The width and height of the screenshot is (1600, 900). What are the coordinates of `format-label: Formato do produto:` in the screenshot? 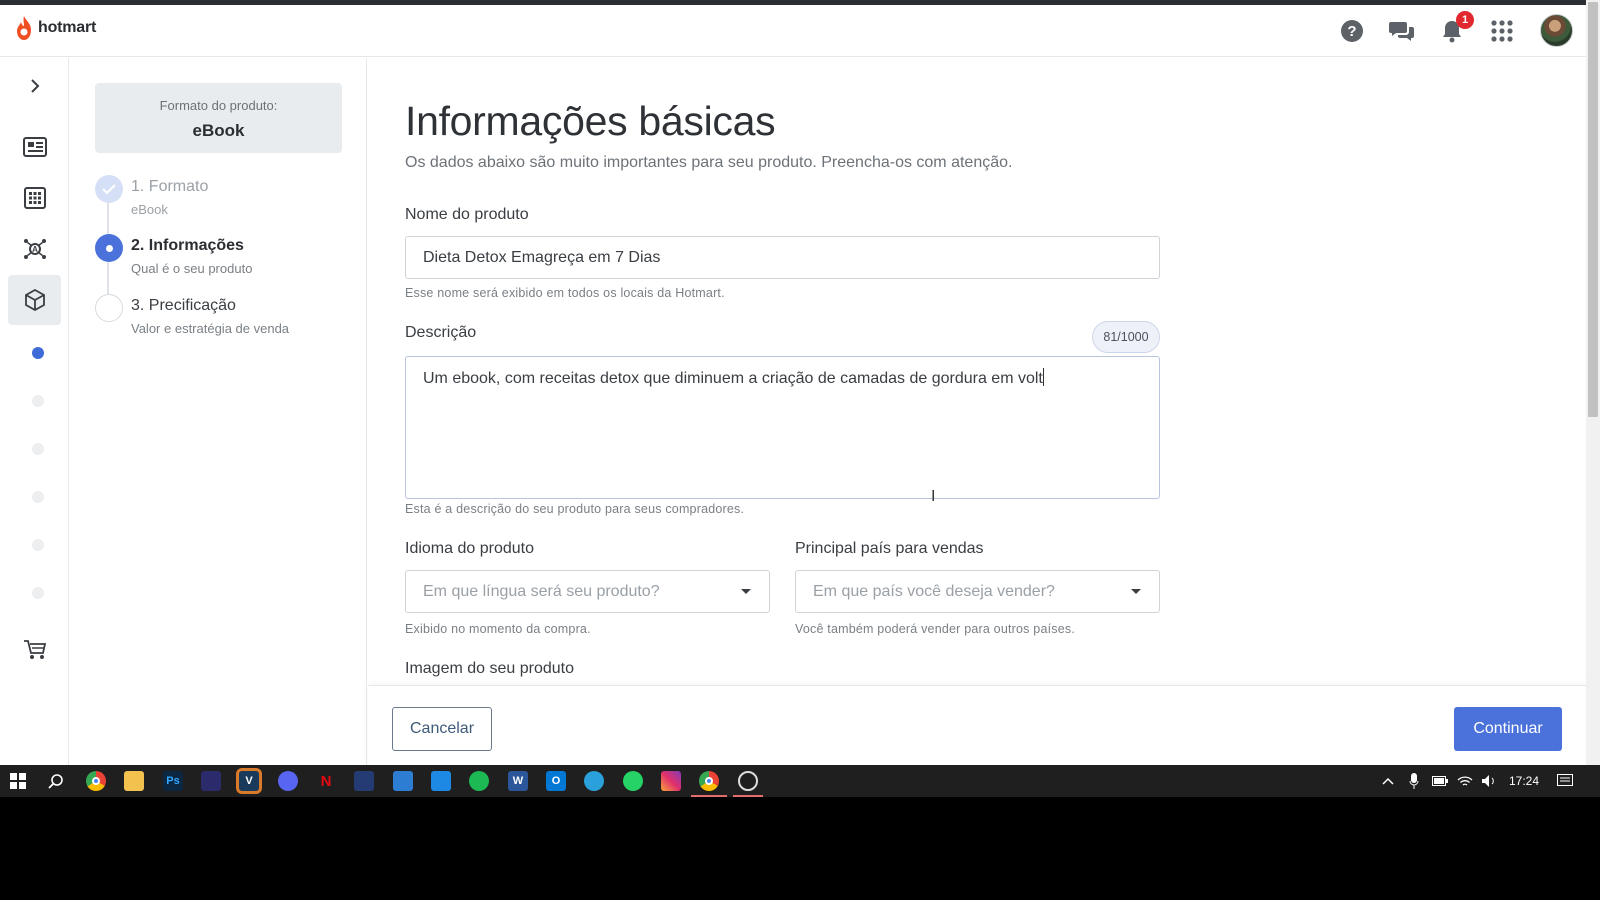 It's located at (218, 105).